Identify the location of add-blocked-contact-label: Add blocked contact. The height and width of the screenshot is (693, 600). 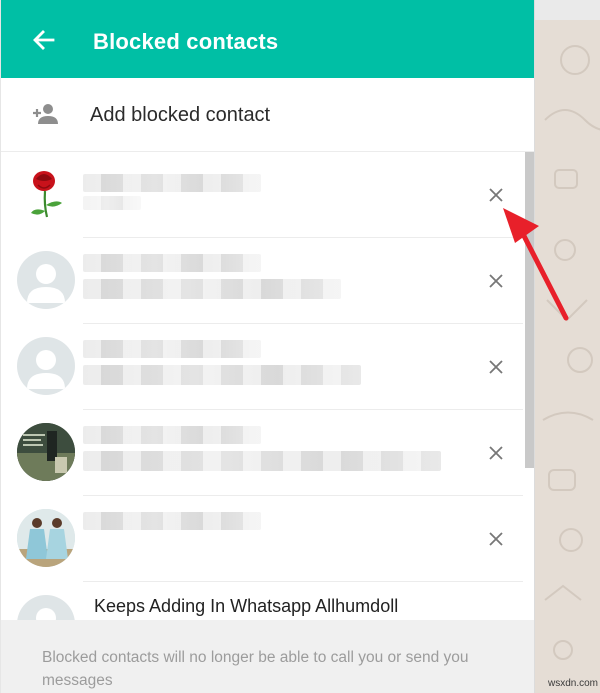
(180, 115).